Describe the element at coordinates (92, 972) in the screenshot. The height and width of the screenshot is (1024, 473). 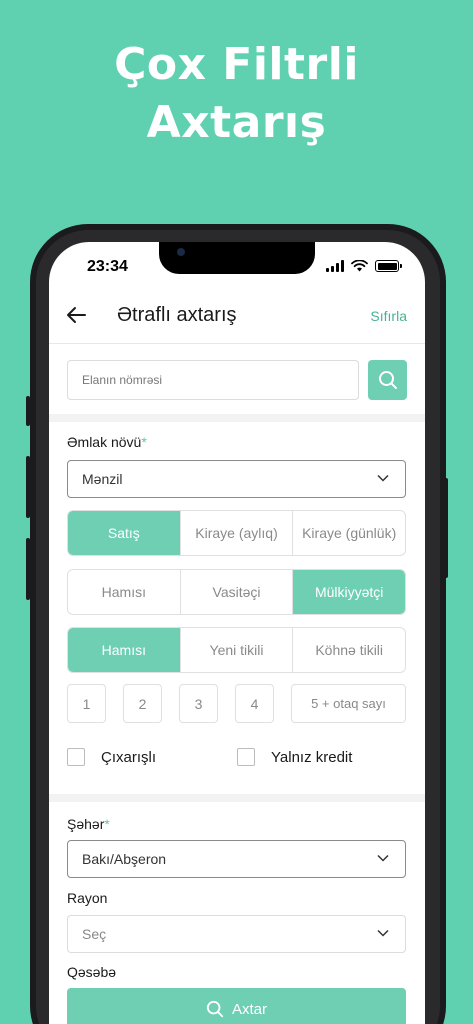
I see `settlement-label: Qəsəbə` at that location.